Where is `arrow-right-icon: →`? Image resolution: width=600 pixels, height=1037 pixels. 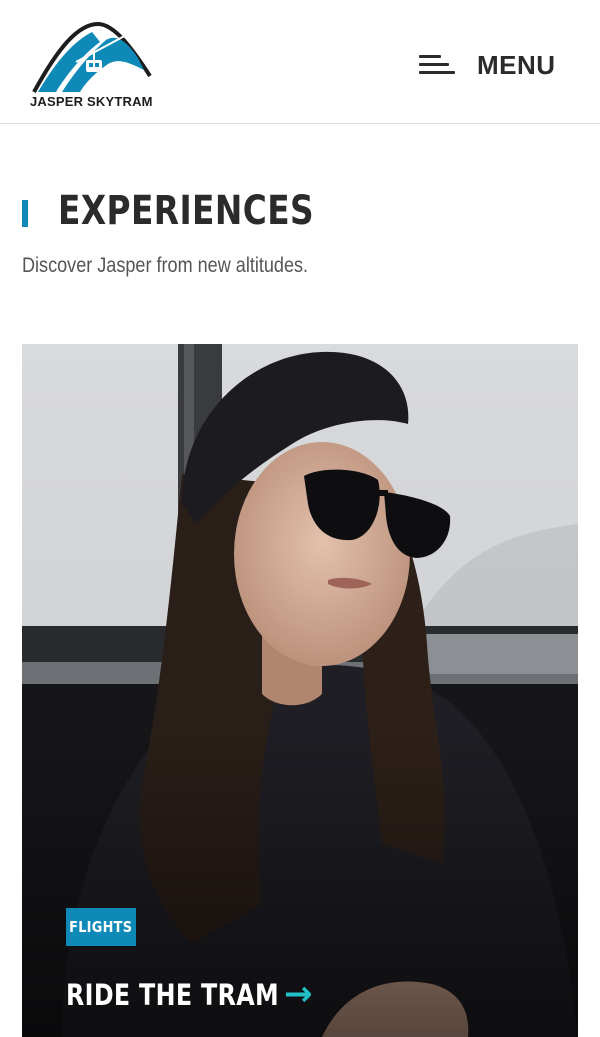
arrow-right-icon: → is located at coordinates (298, 994).